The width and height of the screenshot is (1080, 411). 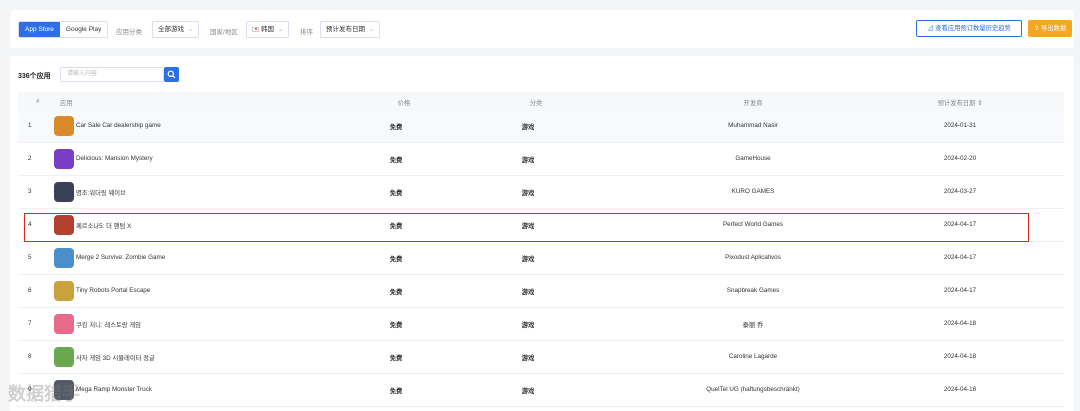 I want to click on col-release-date: 预计发布日期 ⇕, so click(x=960, y=102).